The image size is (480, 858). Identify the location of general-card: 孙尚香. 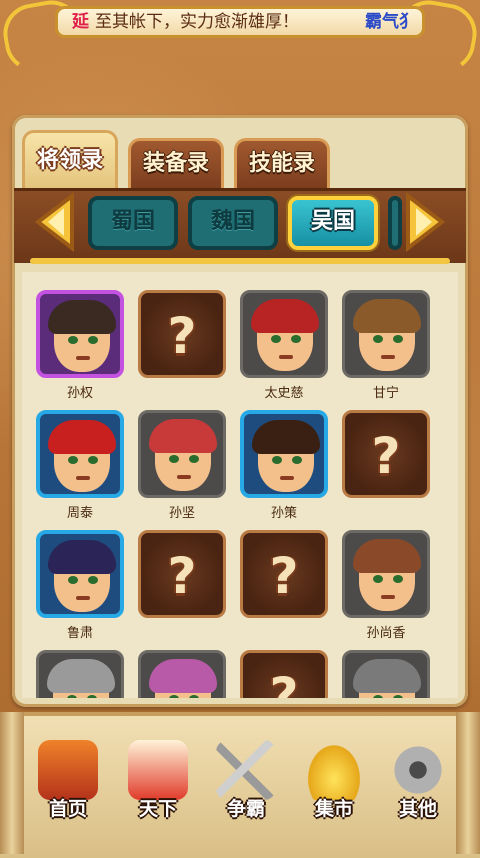
(386, 585).